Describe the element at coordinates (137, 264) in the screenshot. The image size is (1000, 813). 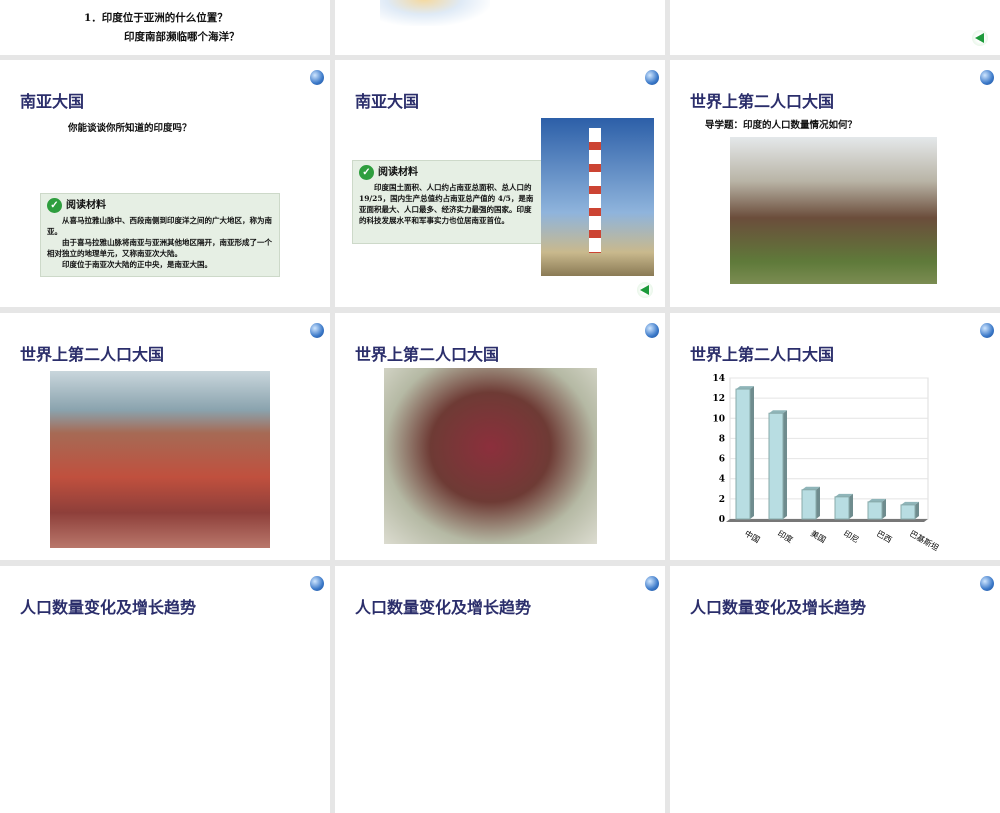
I see `paragraph: 印度位于南亚次大陆的正中央，是南亚大国。` at that location.